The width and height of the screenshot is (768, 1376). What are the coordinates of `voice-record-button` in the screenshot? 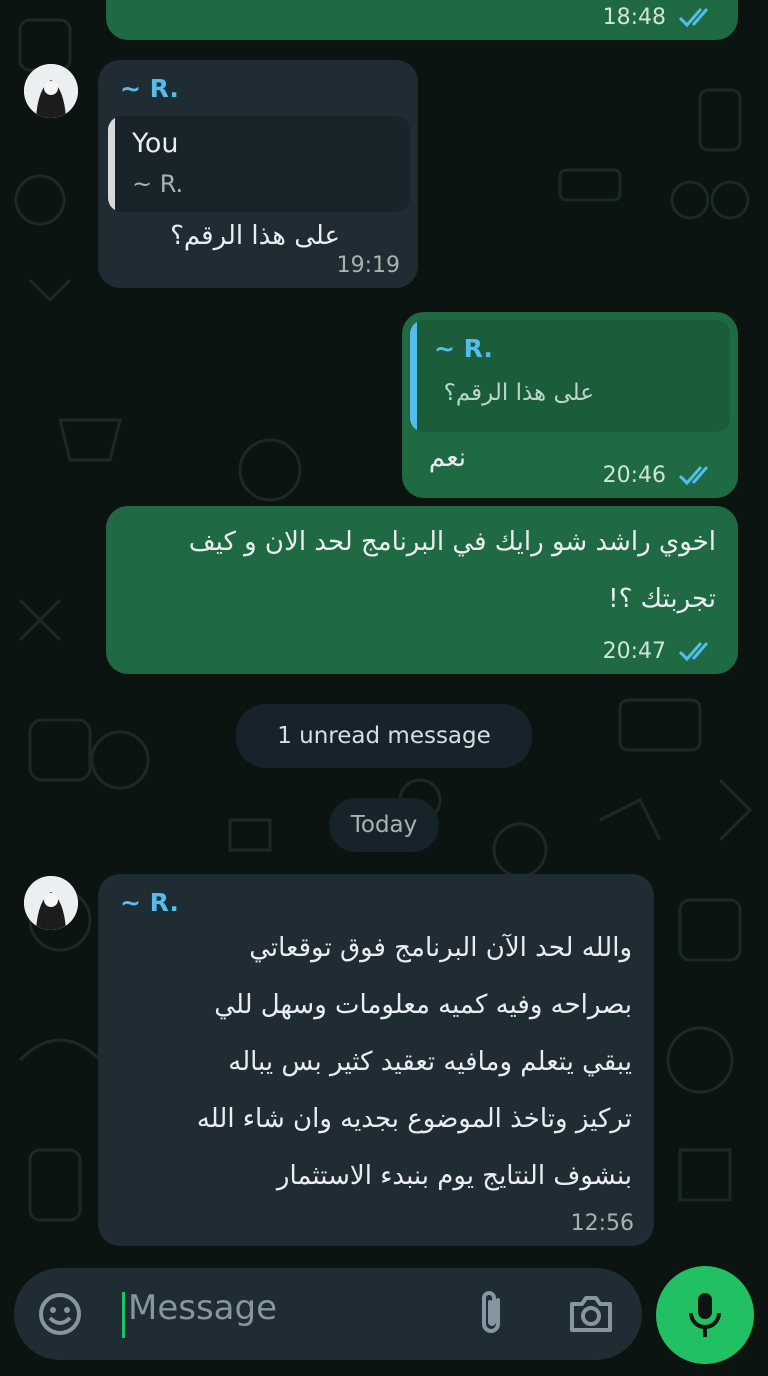 It's located at (705, 1315).